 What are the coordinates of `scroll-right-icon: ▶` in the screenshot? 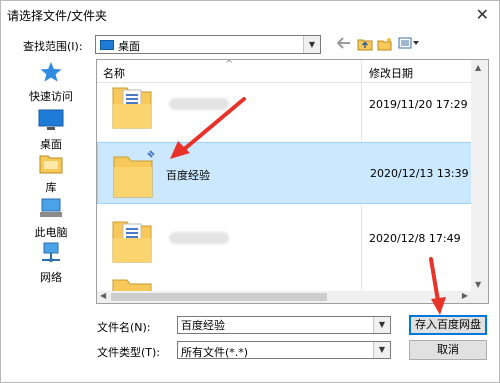 It's located at (465, 295).